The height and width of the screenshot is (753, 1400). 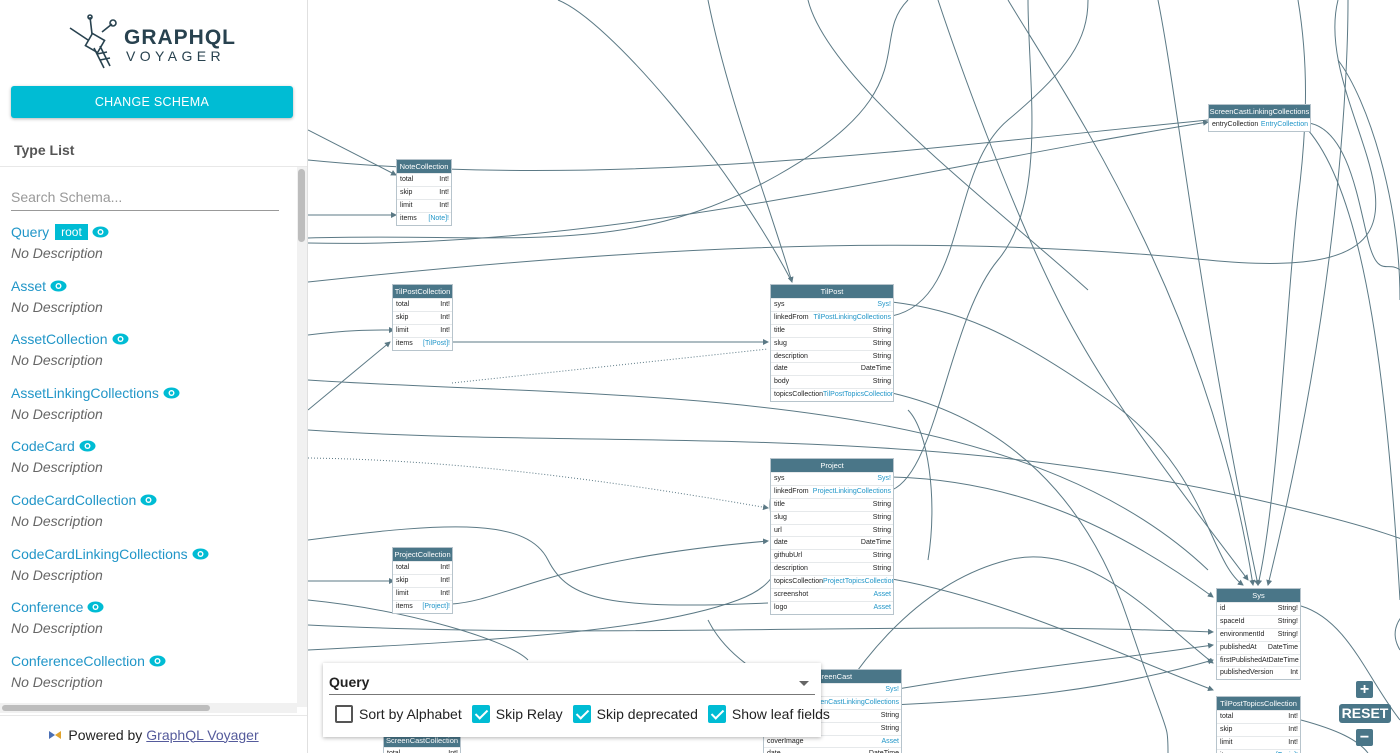 What do you see at coordinates (1284, 125) in the screenshot?
I see `field-type: EntryCollection` at bounding box center [1284, 125].